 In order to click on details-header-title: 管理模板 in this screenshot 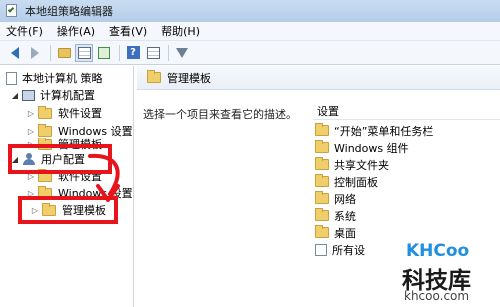, I will do `click(189, 78)`.